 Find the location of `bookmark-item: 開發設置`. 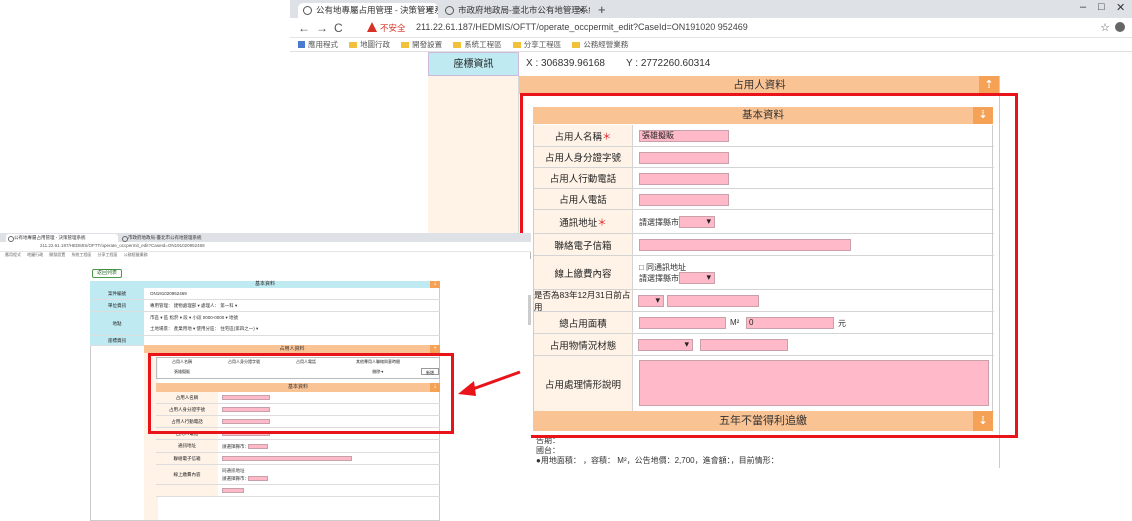

bookmark-item: 開發設置 is located at coordinates (421, 45).